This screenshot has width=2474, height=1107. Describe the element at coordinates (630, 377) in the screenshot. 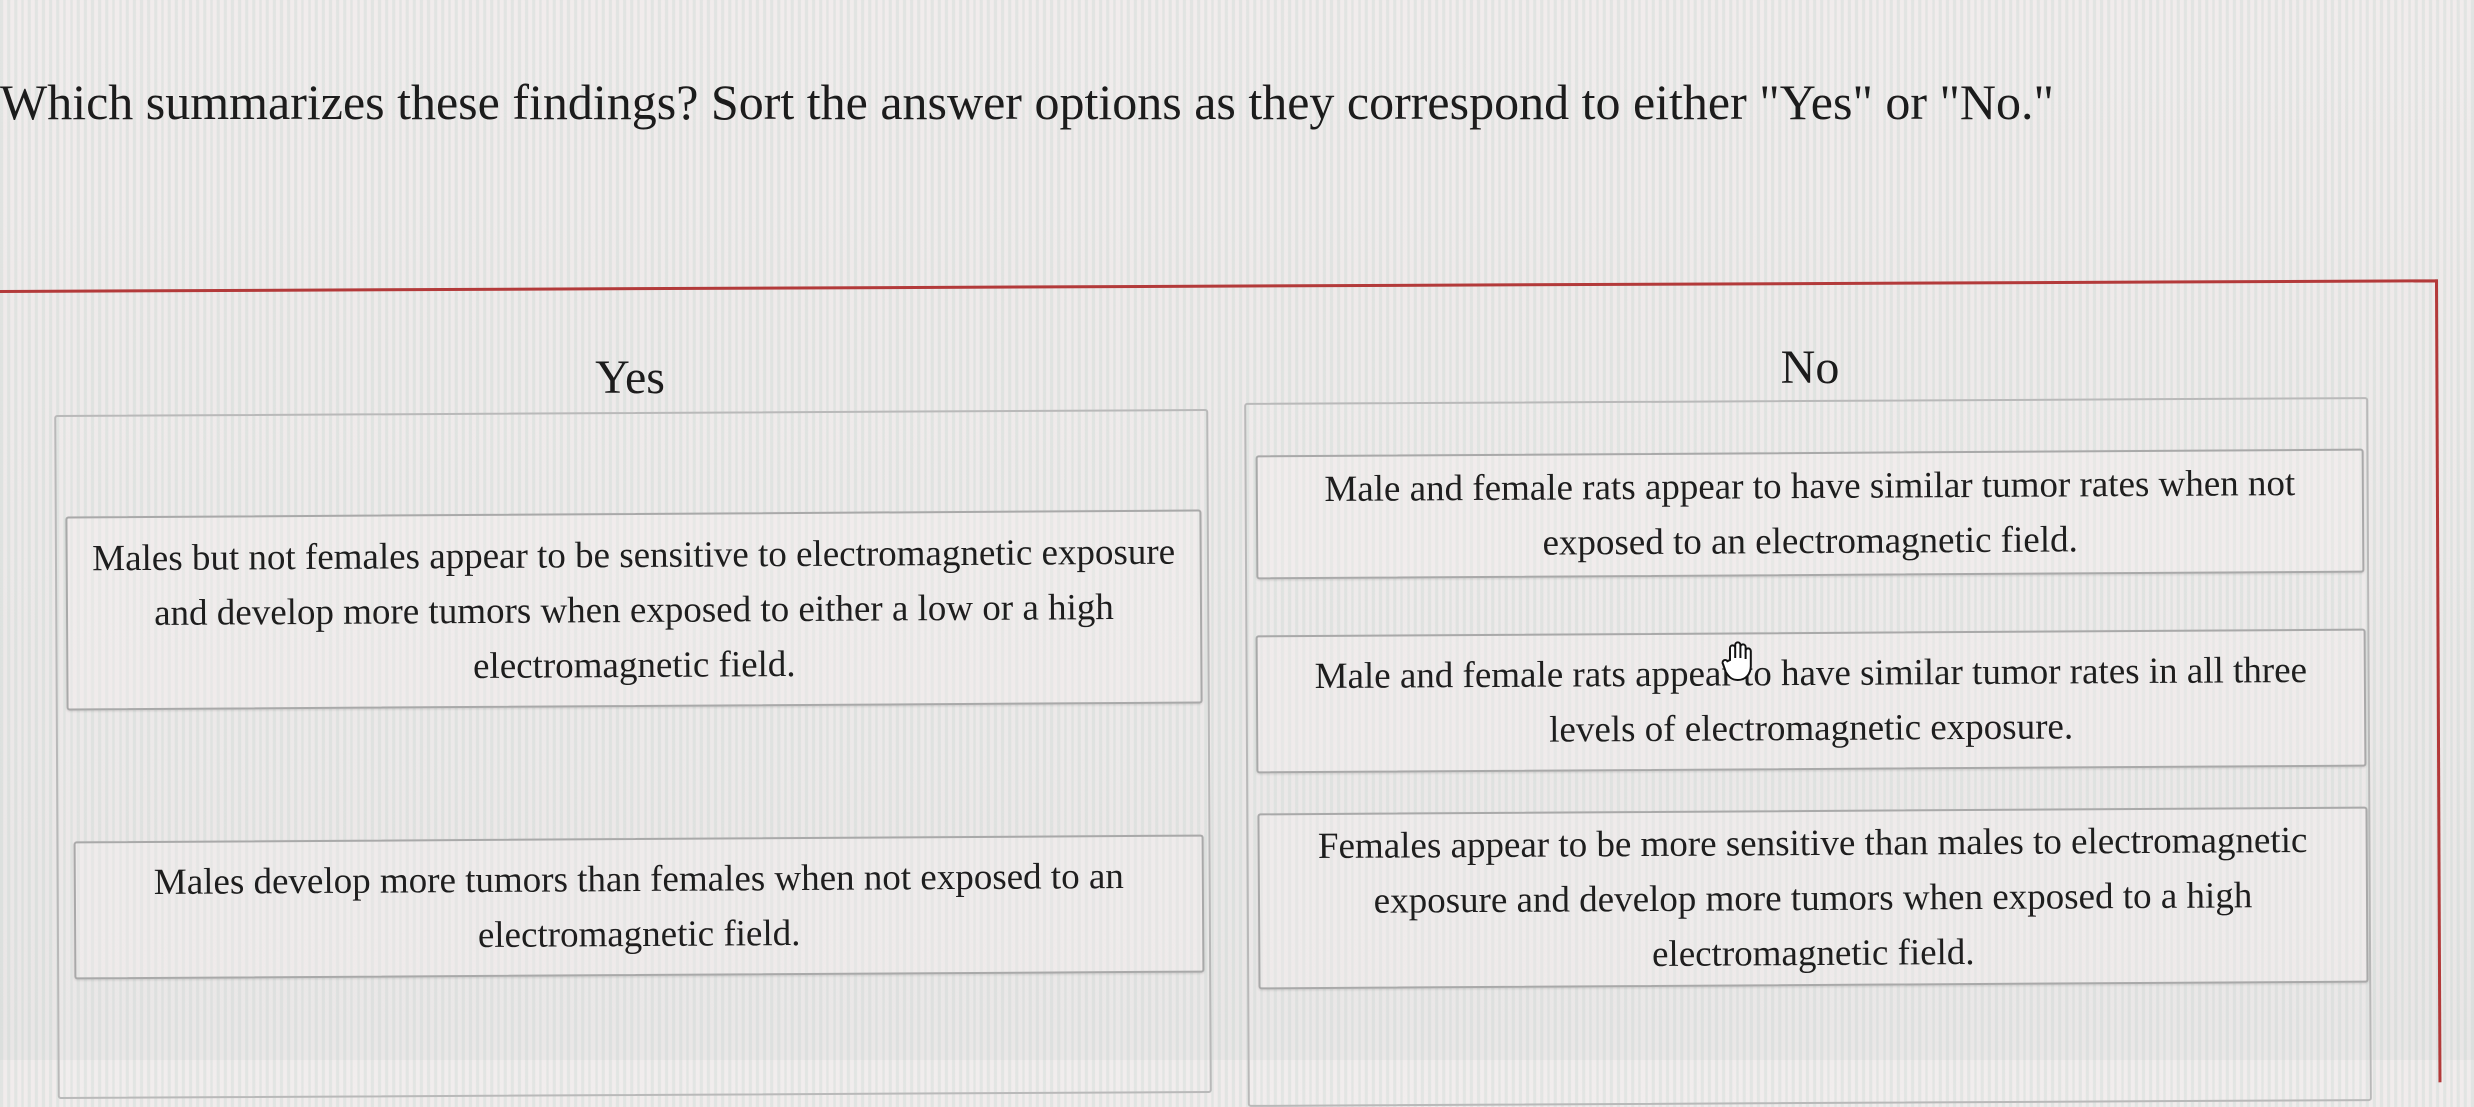

I see `yes-column-title: Yes` at that location.